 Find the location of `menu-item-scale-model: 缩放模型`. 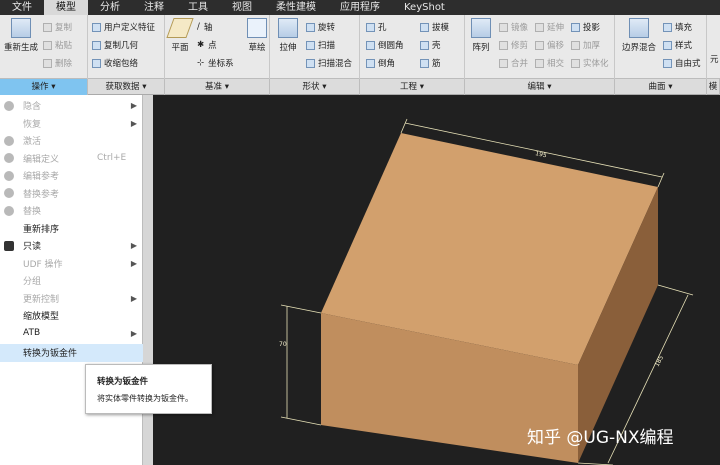

menu-item-scale-model: 缩放模型 is located at coordinates (71, 316).